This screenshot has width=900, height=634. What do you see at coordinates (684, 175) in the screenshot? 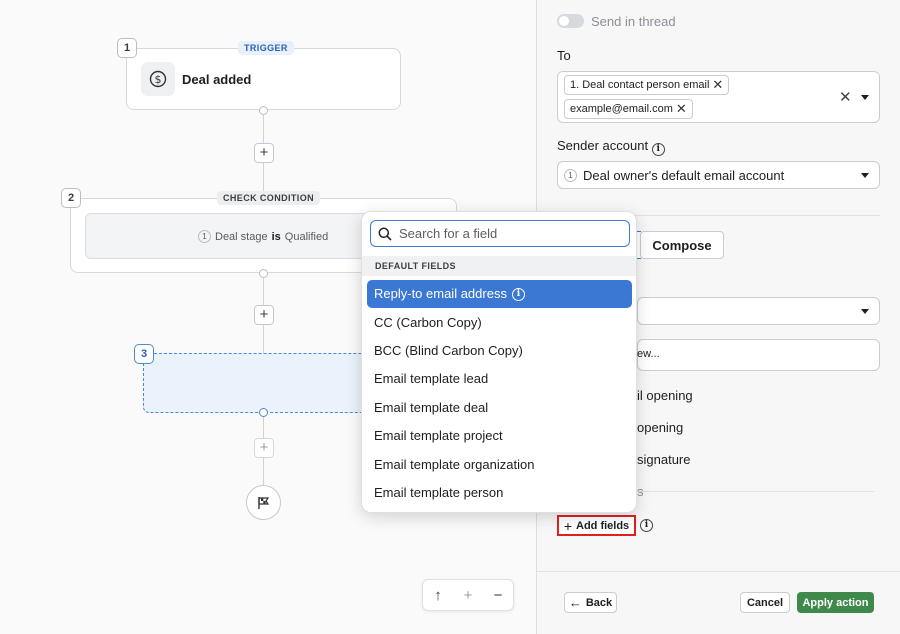
I see `sender-value-text: Deal owner's default email account` at bounding box center [684, 175].